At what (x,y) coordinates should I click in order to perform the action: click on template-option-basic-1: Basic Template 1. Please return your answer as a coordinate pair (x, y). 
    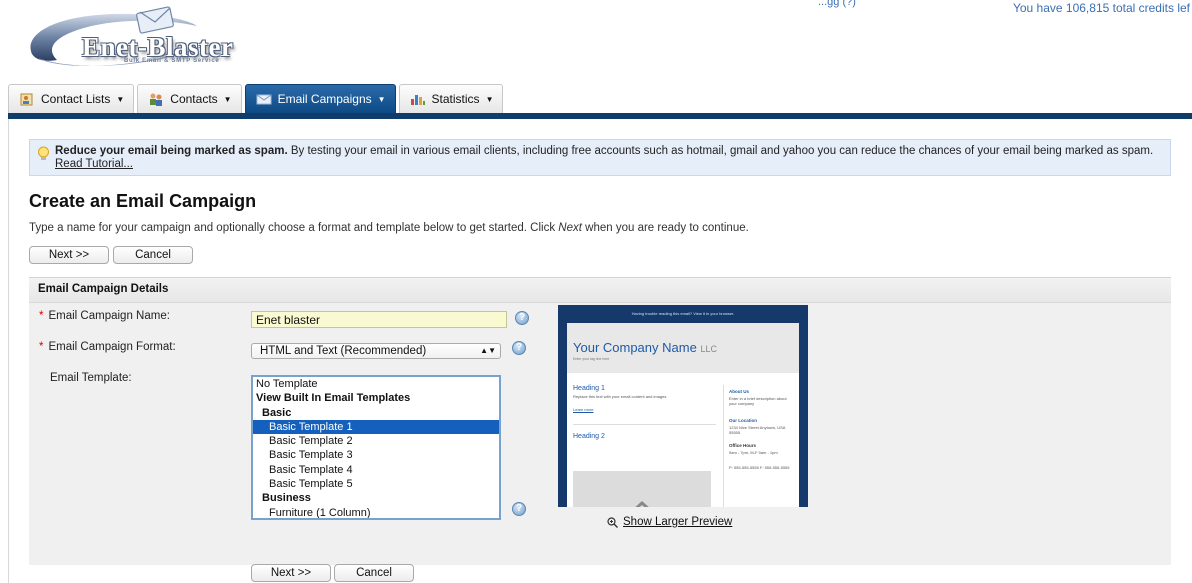
    Looking at the image, I should click on (376, 427).